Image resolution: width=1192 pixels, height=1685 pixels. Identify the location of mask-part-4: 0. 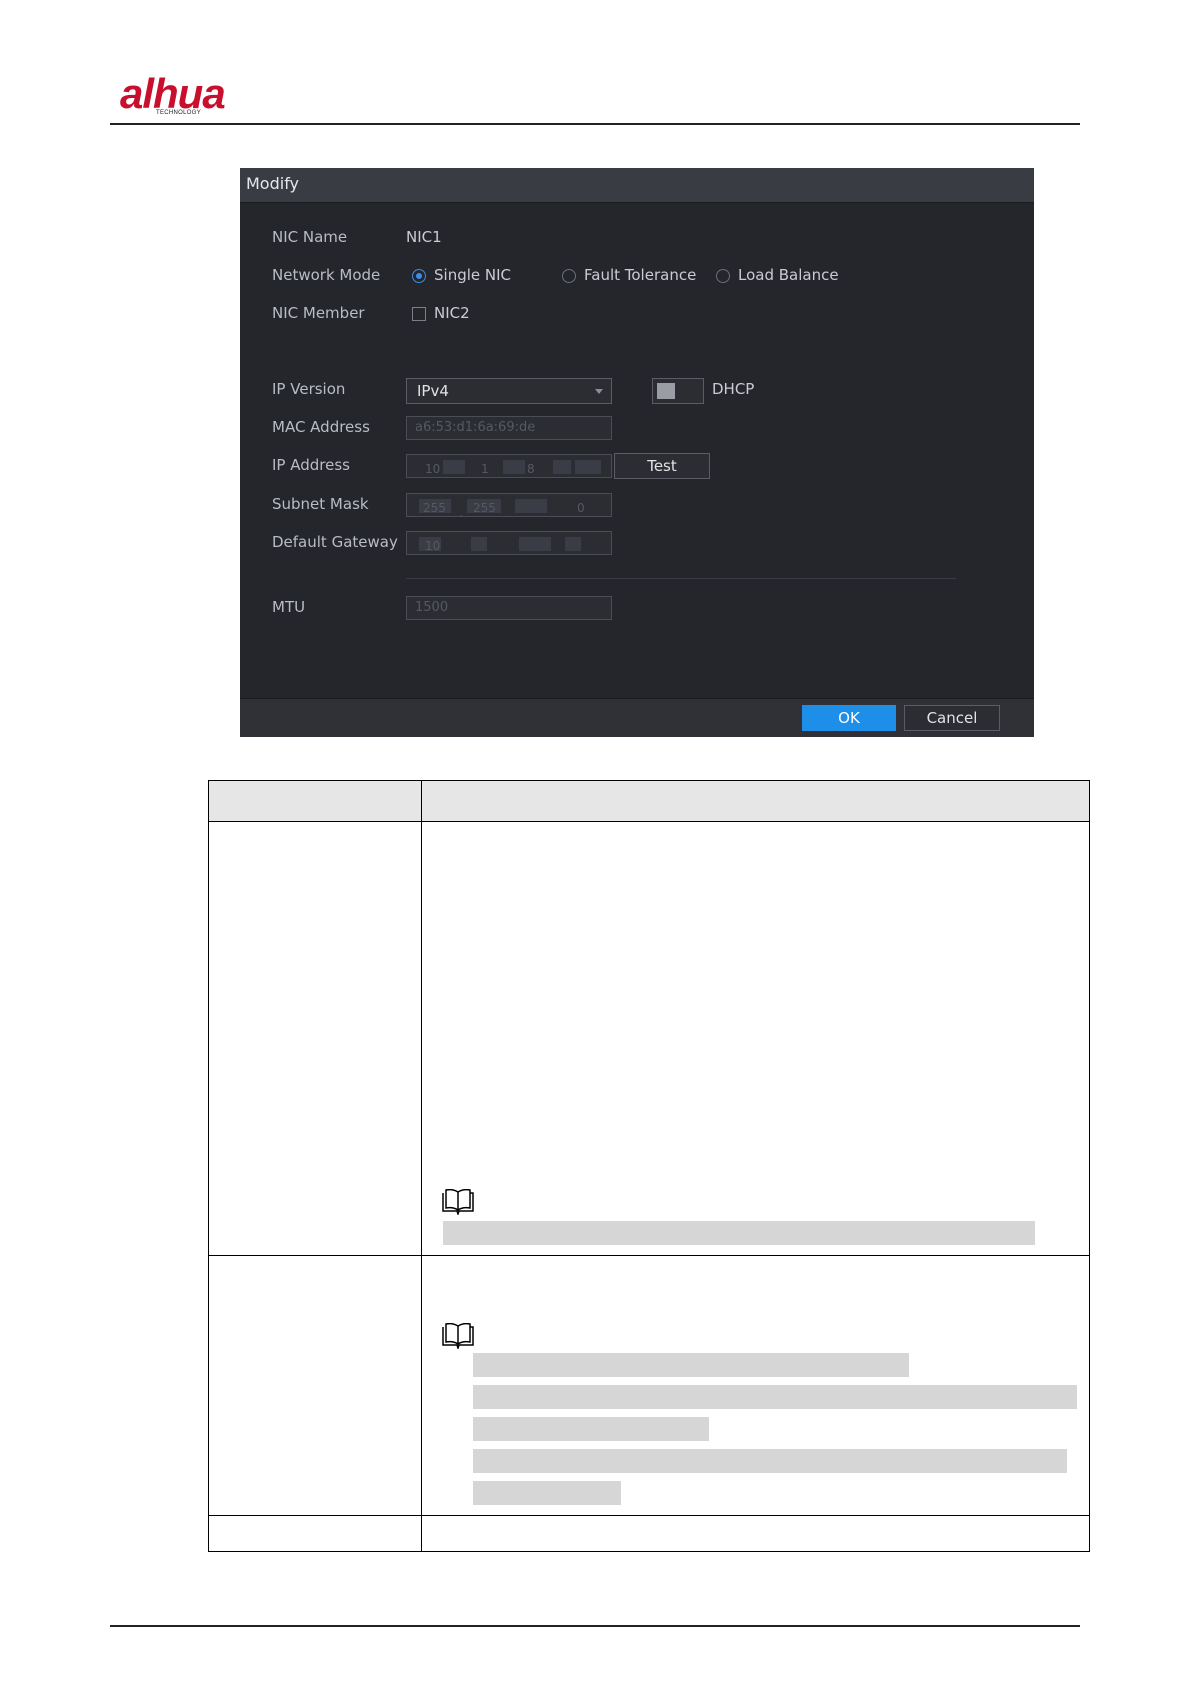
(581, 508).